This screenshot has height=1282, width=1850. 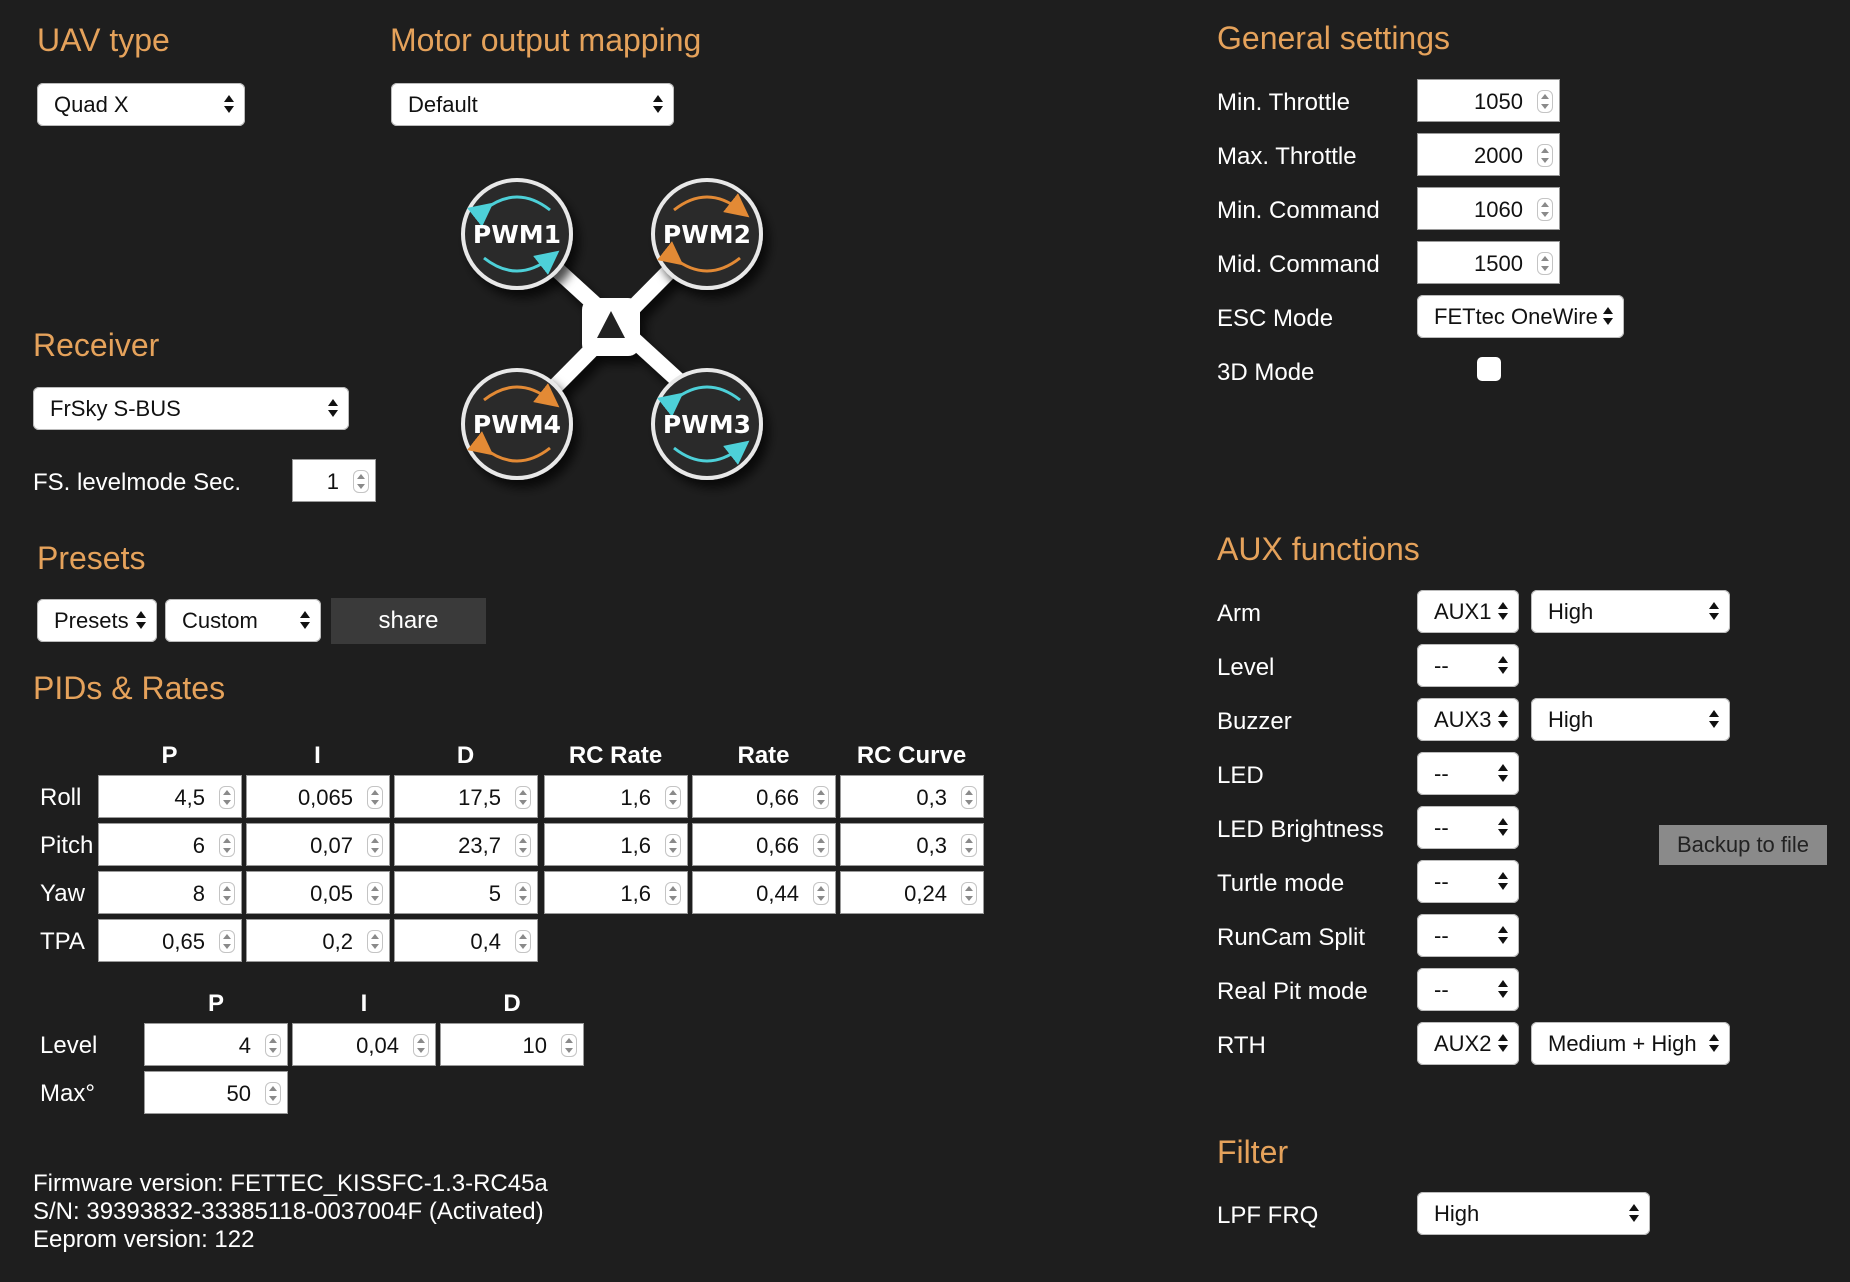 What do you see at coordinates (616, 796) in the screenshot?
I see `roll-rc-rate-input: 1,6` at bounding box center [616, 796].